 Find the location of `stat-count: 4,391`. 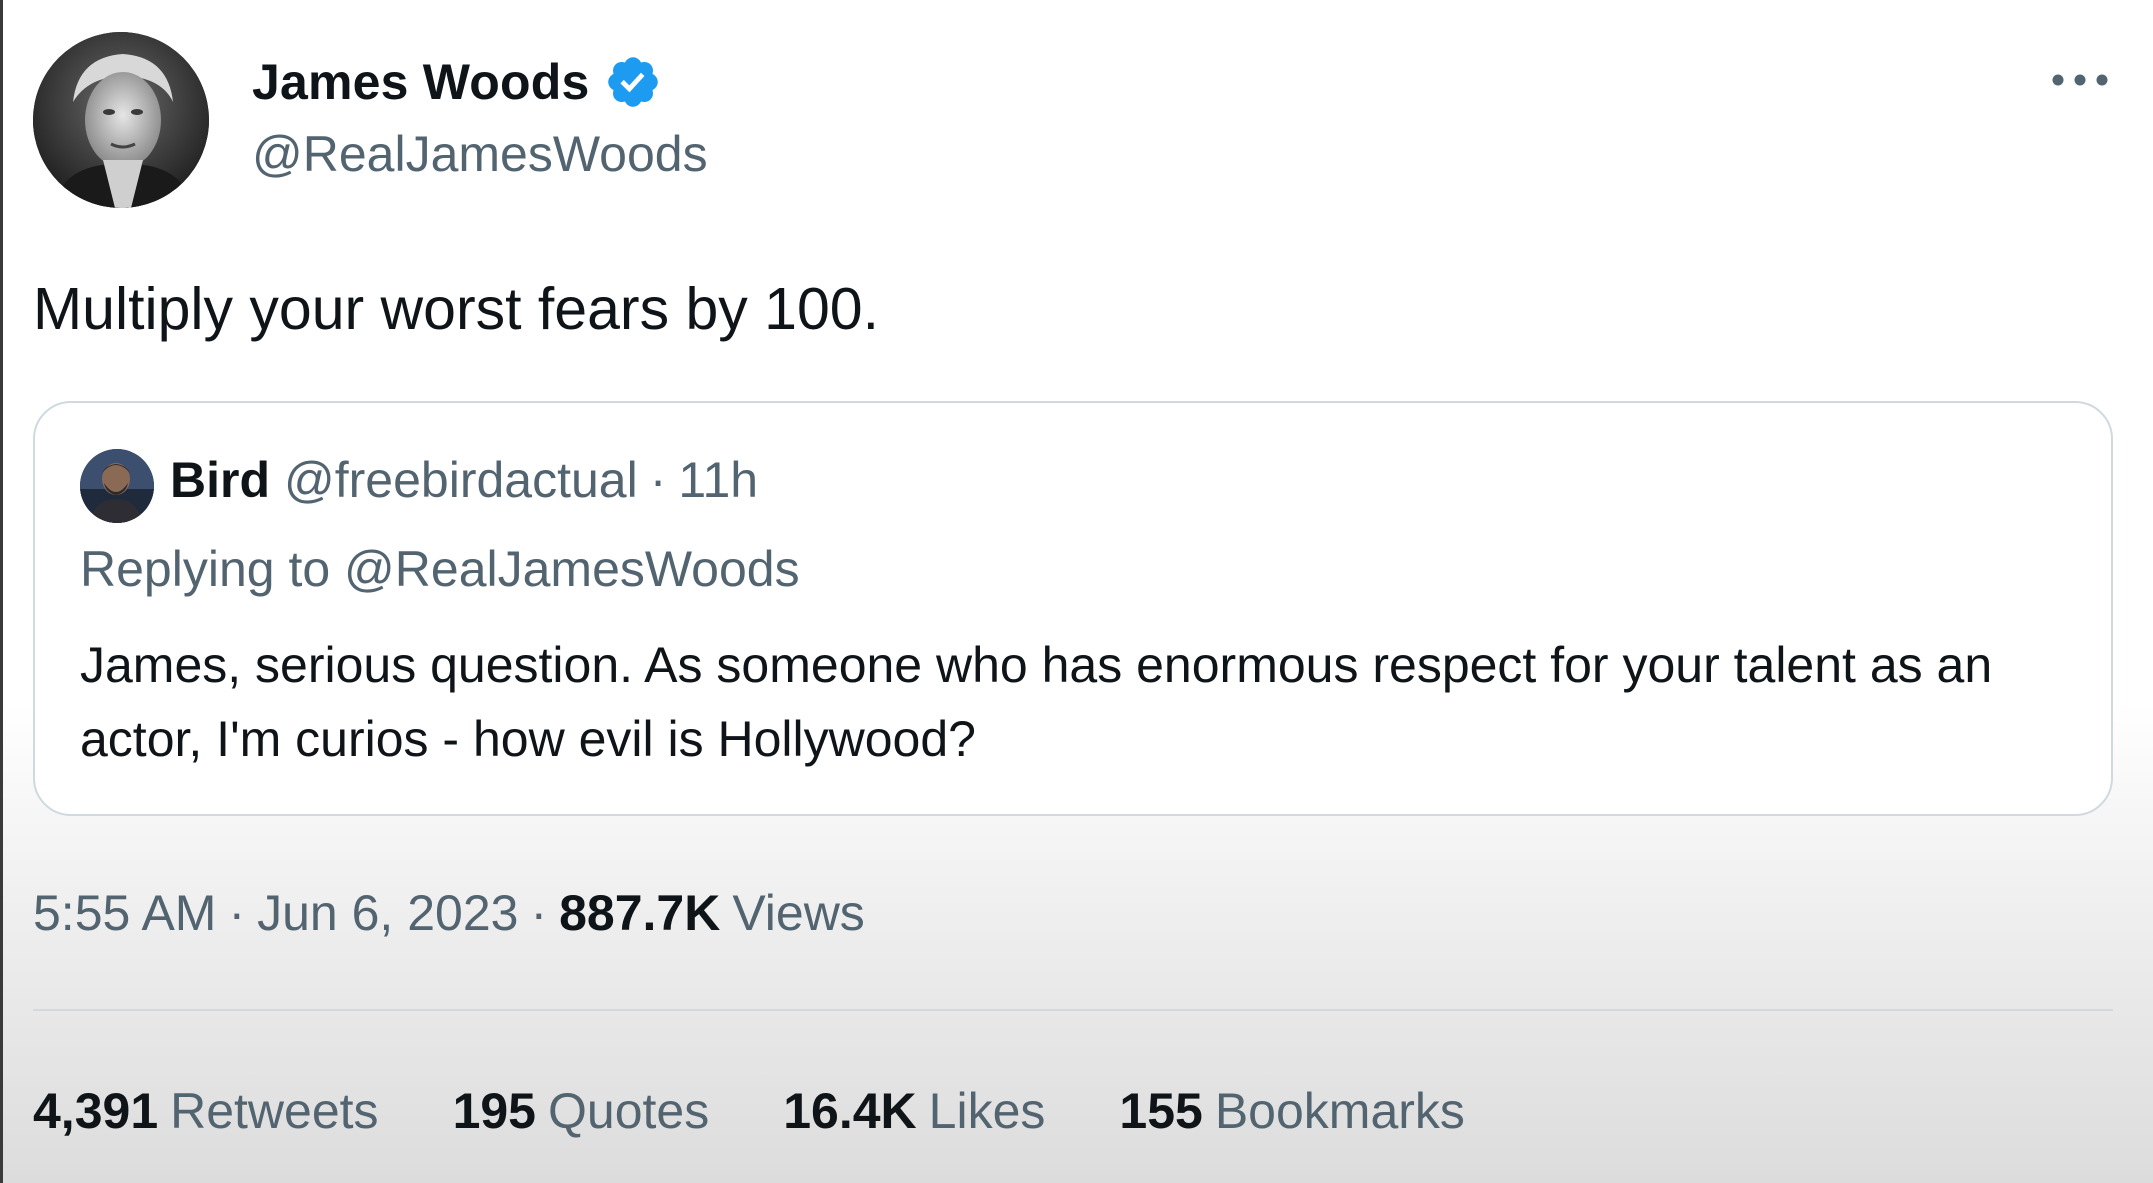

stat-count: 4,391 is located at coordinates (96, 1111).